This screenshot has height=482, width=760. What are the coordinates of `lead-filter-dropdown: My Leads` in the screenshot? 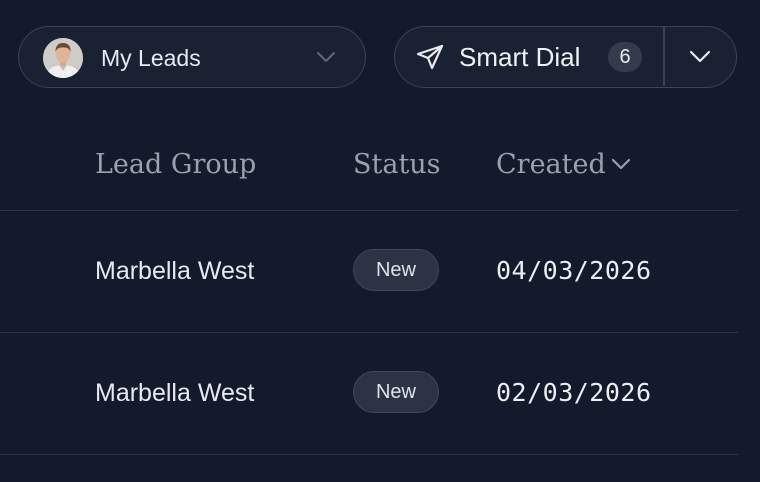 It's located at (192, 57).